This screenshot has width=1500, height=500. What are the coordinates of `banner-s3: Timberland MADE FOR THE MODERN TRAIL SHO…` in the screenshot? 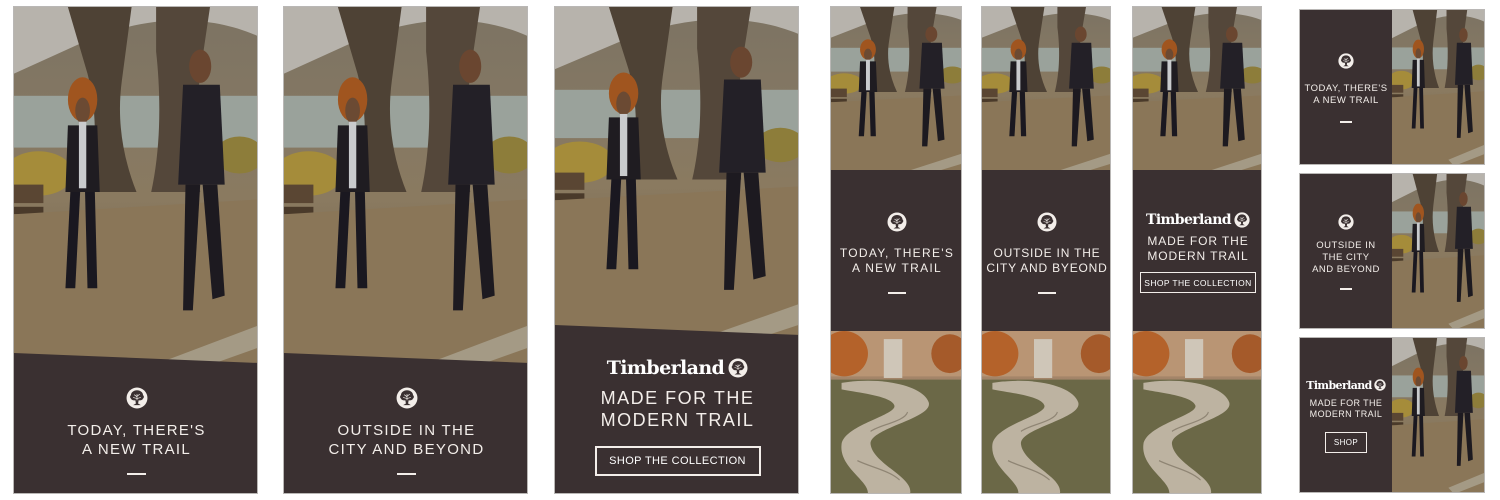 It's located at (1197, 250).